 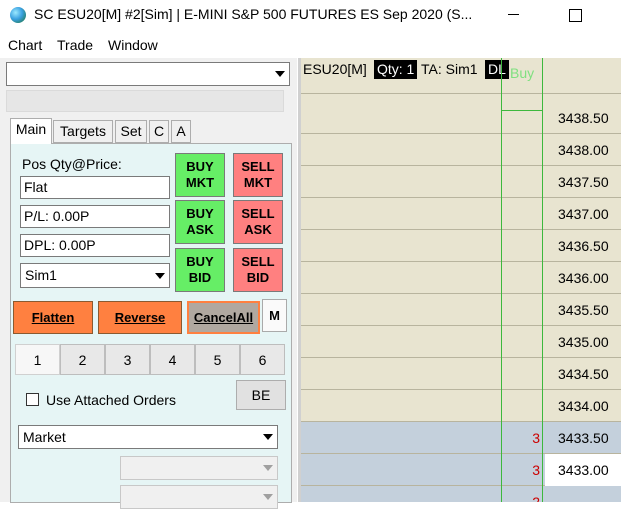 What do you see at coordinates (461, 374) in the screenshot?
I see `dom-row: 3434.50` at bounding box center [461, 374].